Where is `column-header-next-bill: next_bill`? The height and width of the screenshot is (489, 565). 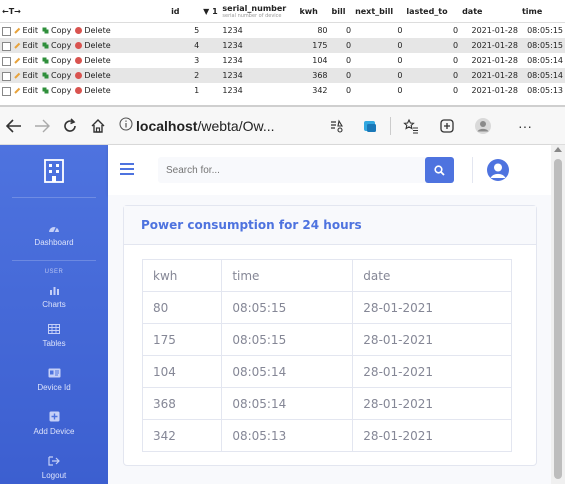 column-header-next-bill: next_bill is located at coordinates (379, 11).